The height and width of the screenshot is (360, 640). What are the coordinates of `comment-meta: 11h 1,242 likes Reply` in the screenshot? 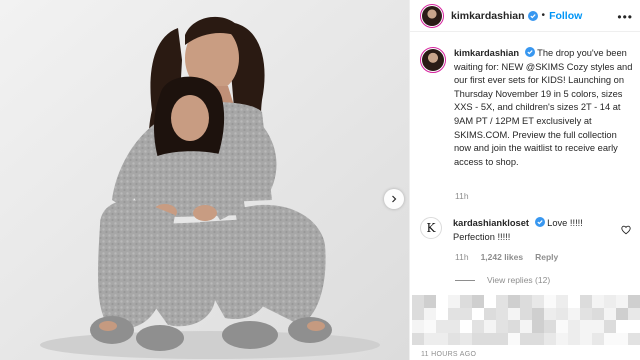 It's located at (506, 257).